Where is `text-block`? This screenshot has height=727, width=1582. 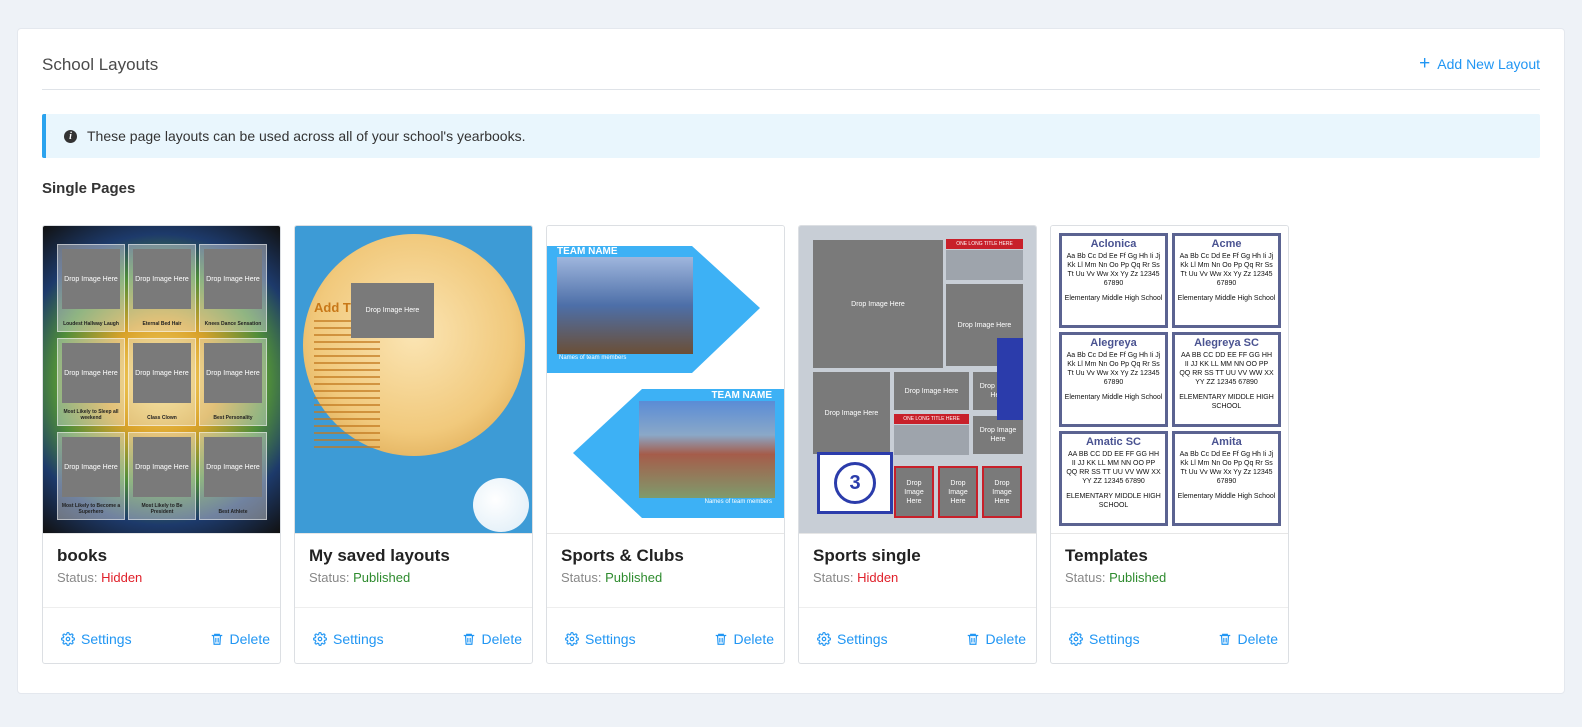
text-block is located at coordinates (931, 440).